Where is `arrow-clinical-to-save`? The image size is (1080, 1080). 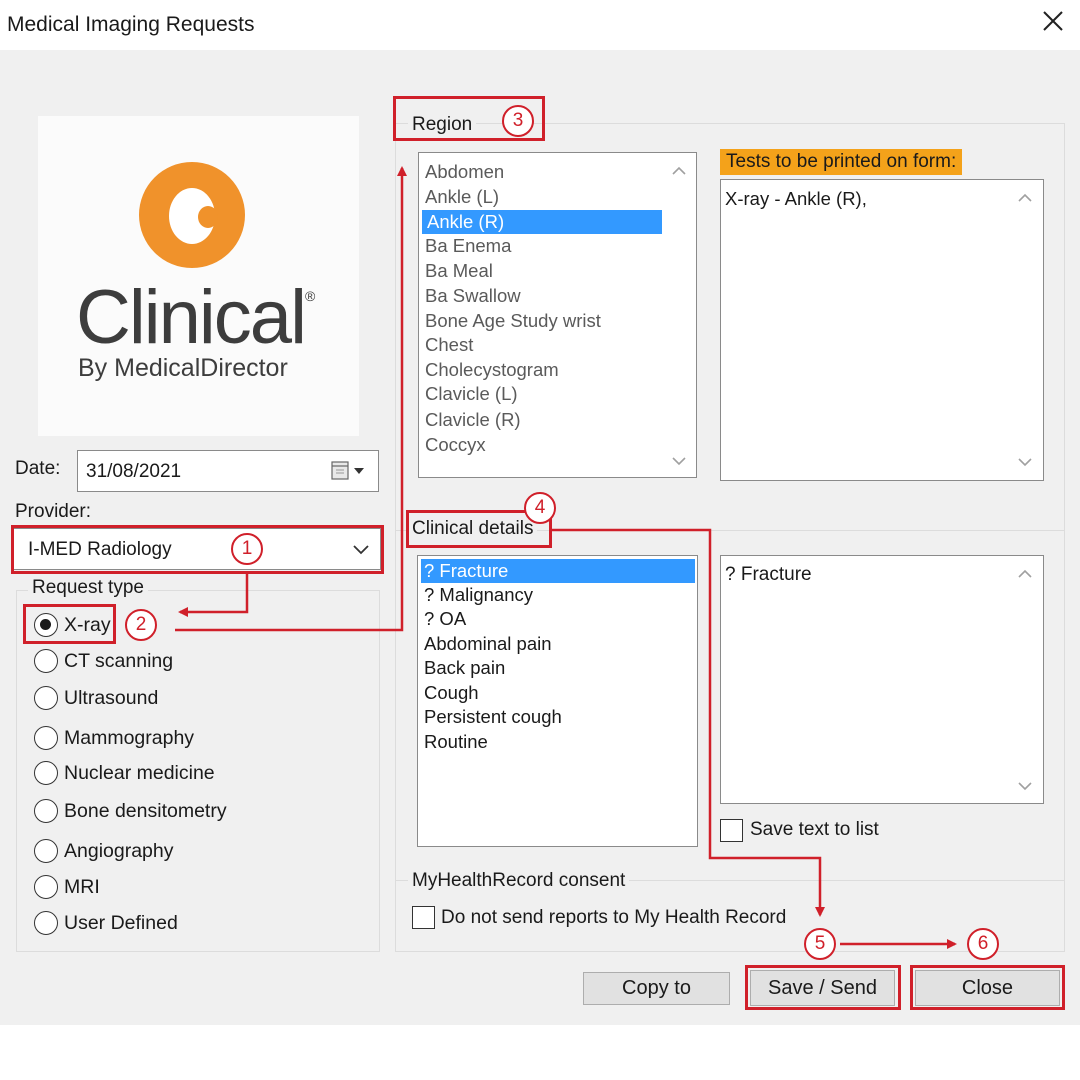
arrow-clinical-to-save is located at coordinates (688, 722).